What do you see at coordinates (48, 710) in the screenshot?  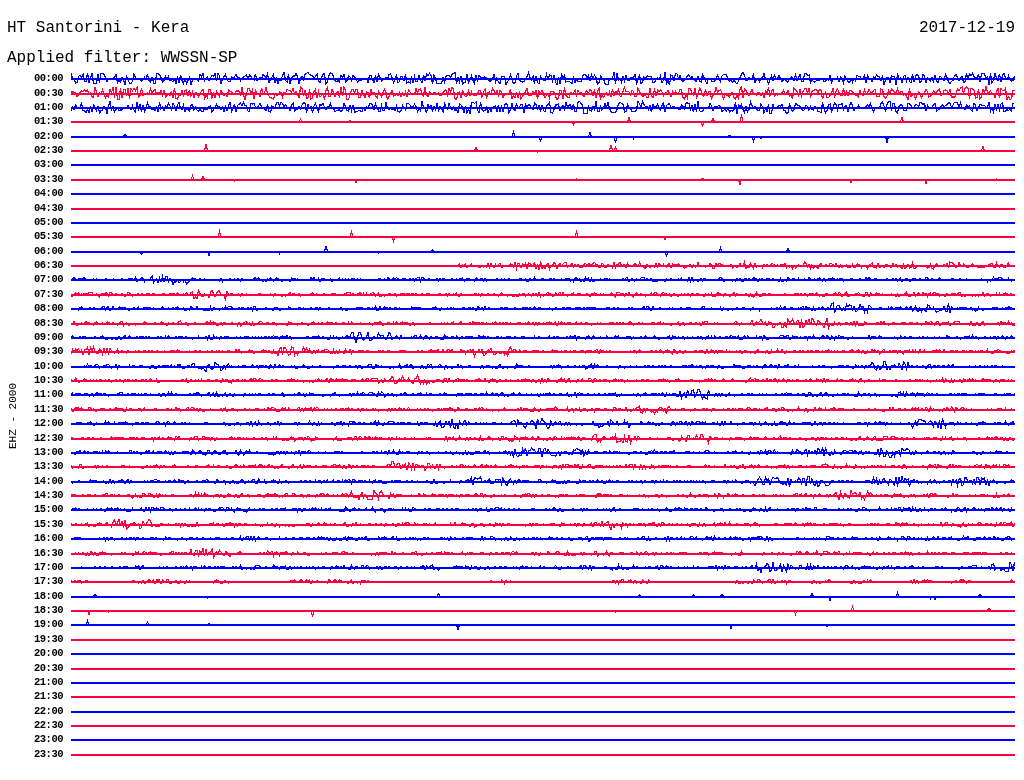 I see `time-label: 22:00` at bounding box center [48, 710].